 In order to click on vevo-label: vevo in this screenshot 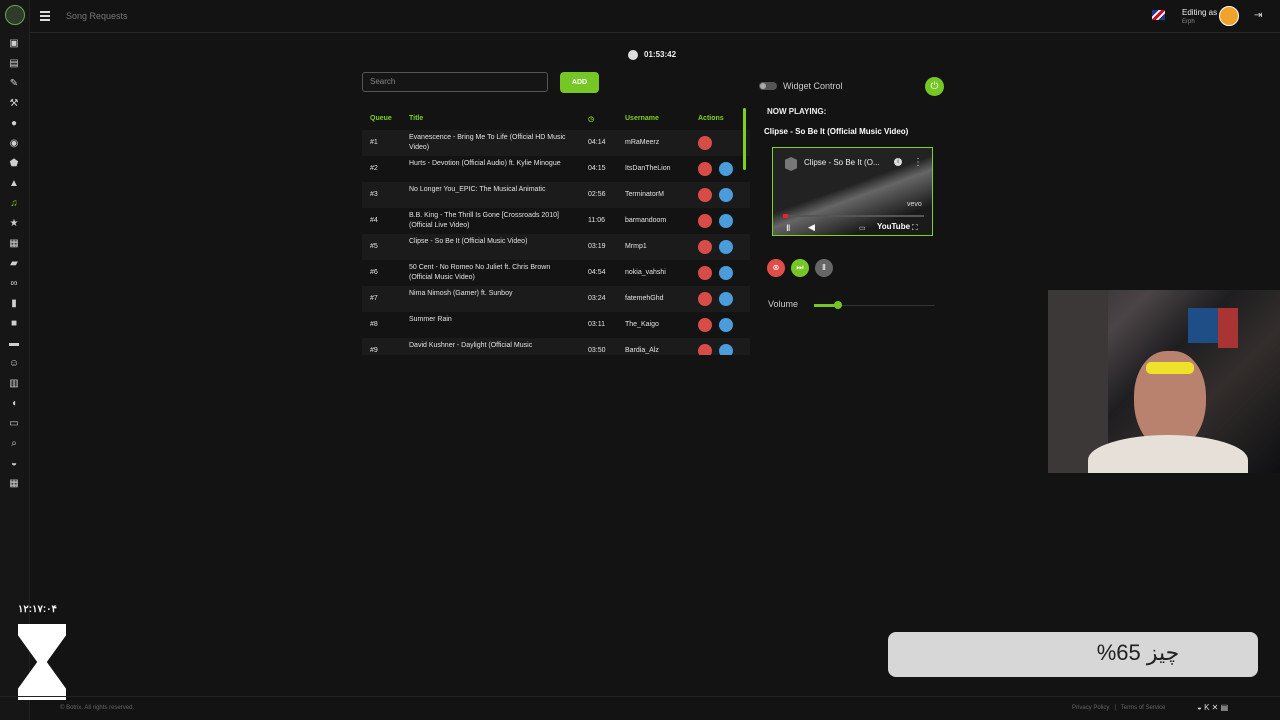, I will do `click(914, 204)`.